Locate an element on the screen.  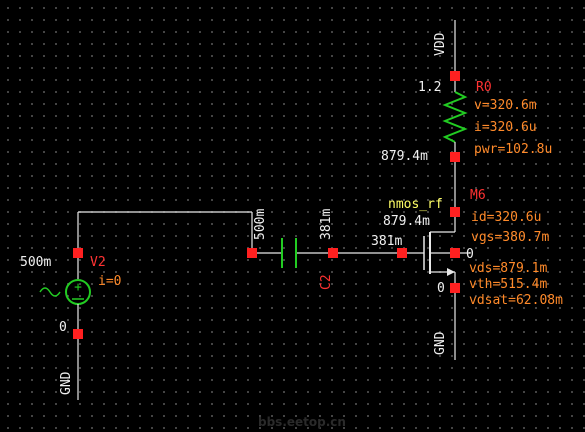
pin-r0-bottom is located at coordinates (455, 157).